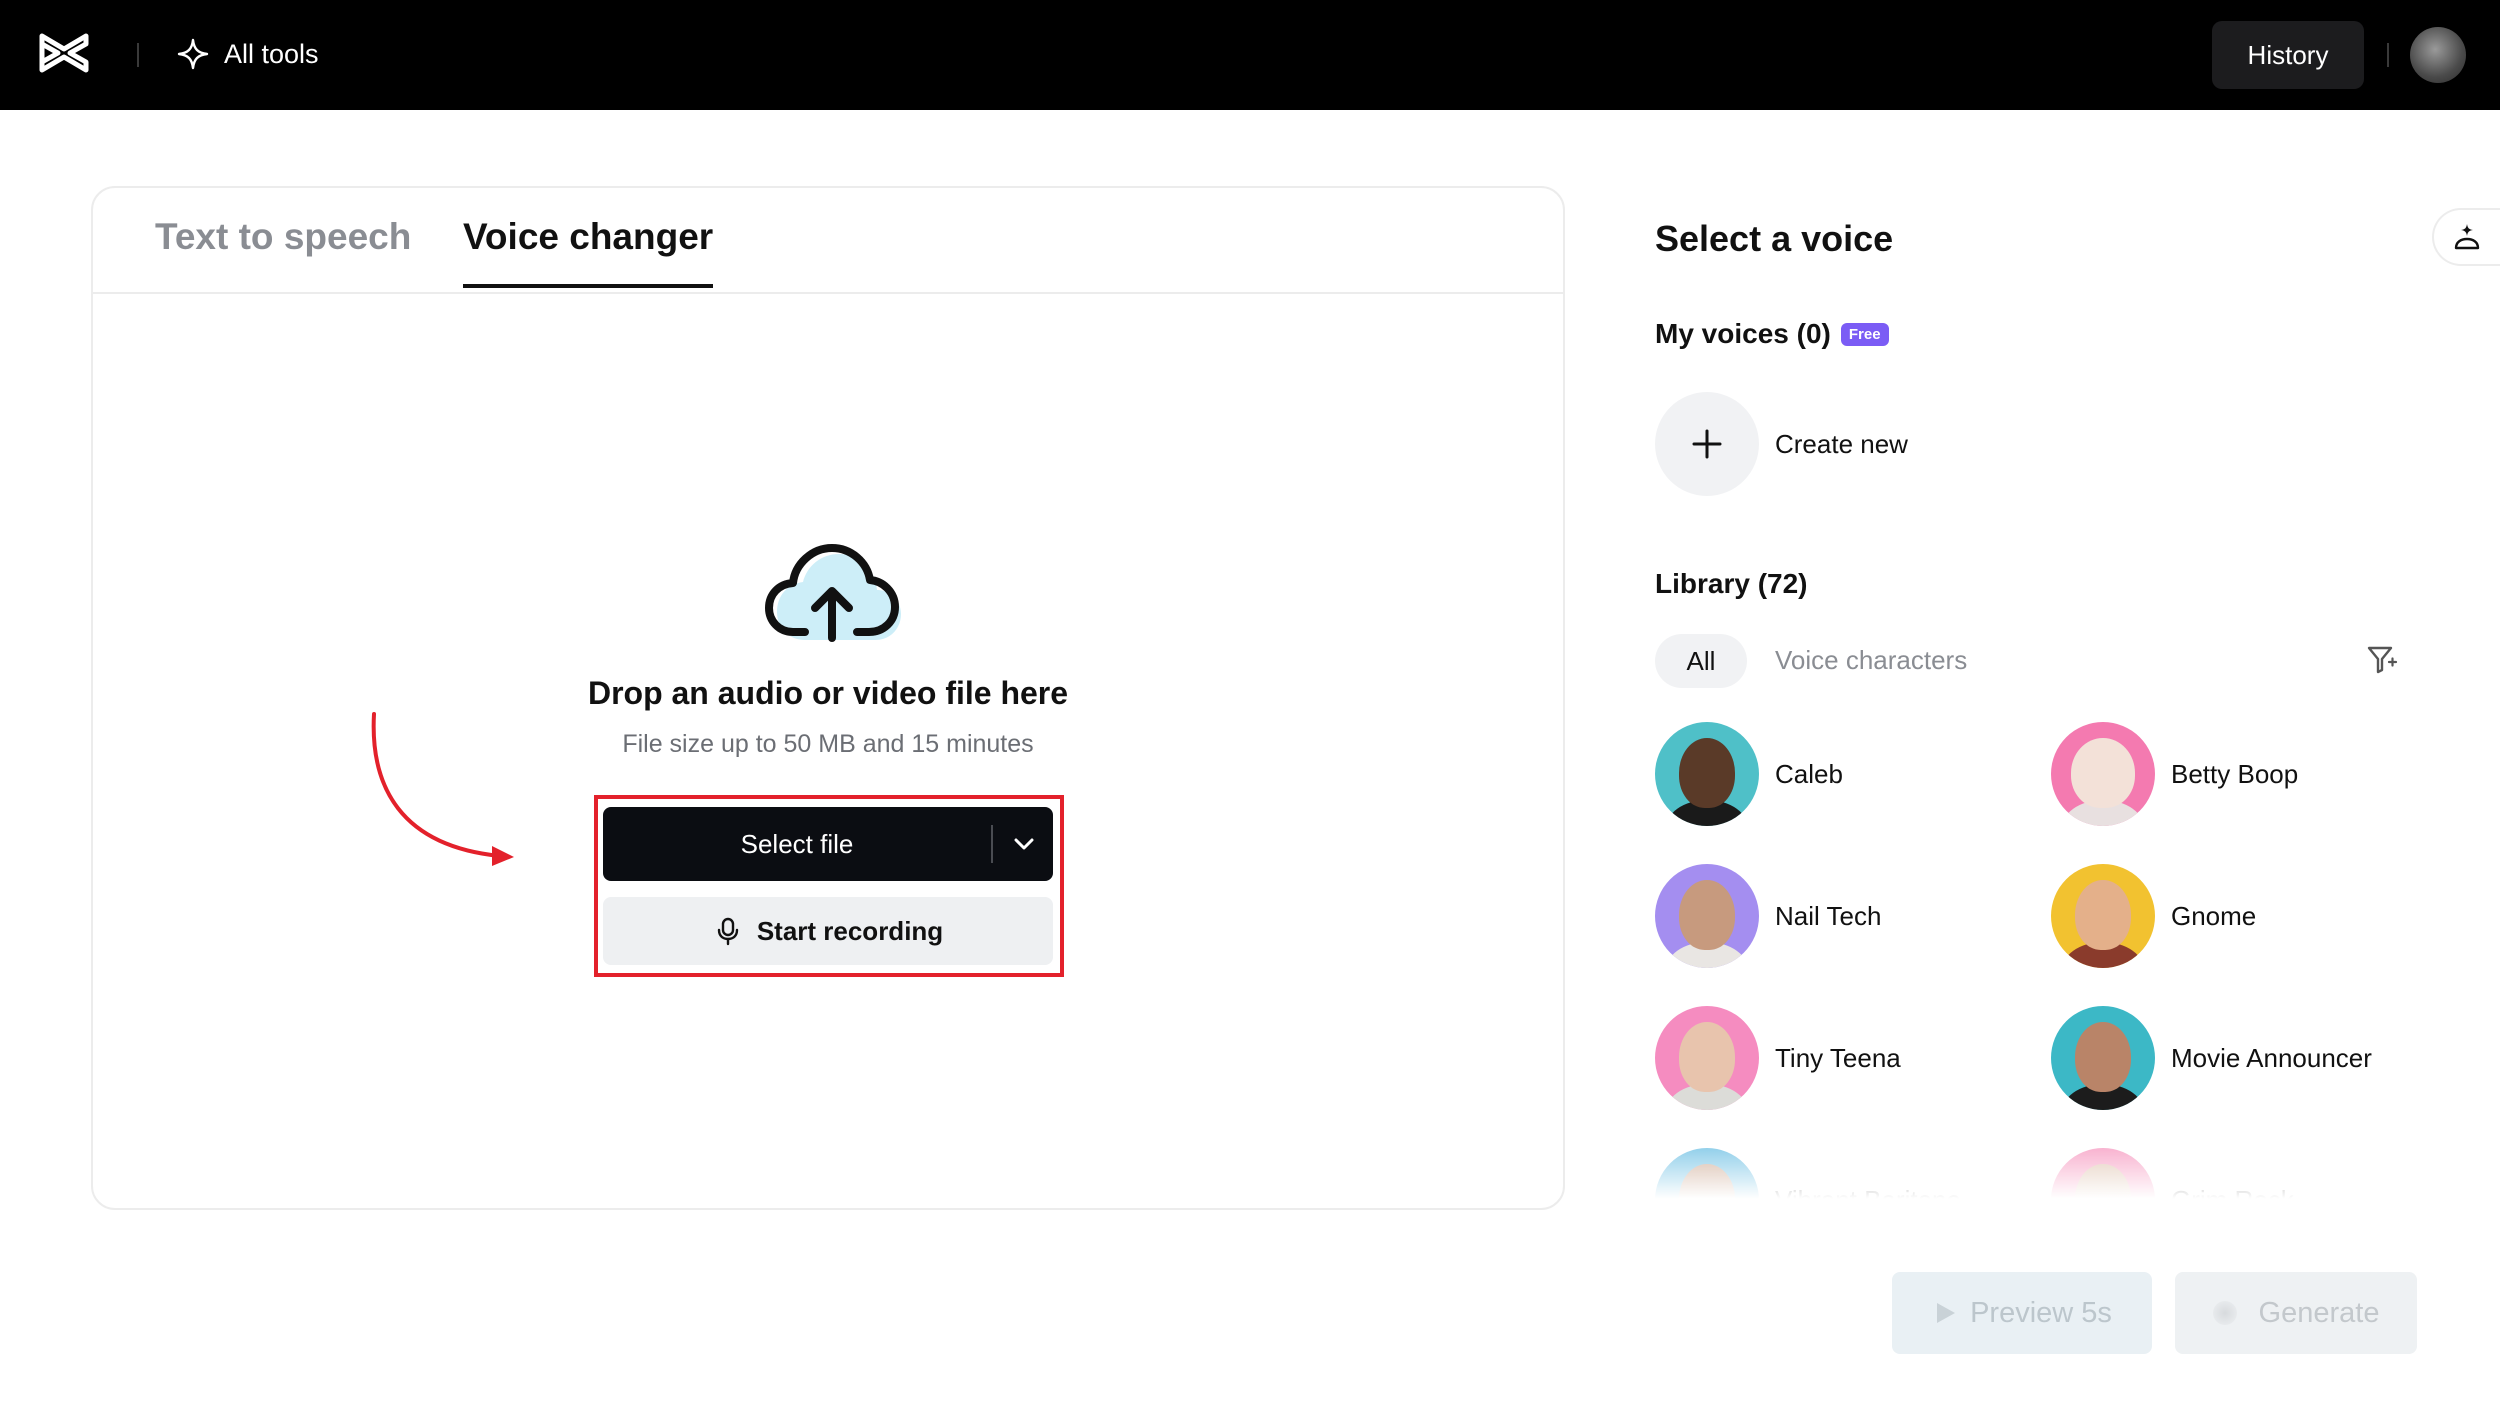 Image resolution: width=2500 pixels, height=1412 pixels. What do you see at coordinates (2388, 55) in the screenshot?
I see `topbar-divider-right` at bounding box center [2388, 55].